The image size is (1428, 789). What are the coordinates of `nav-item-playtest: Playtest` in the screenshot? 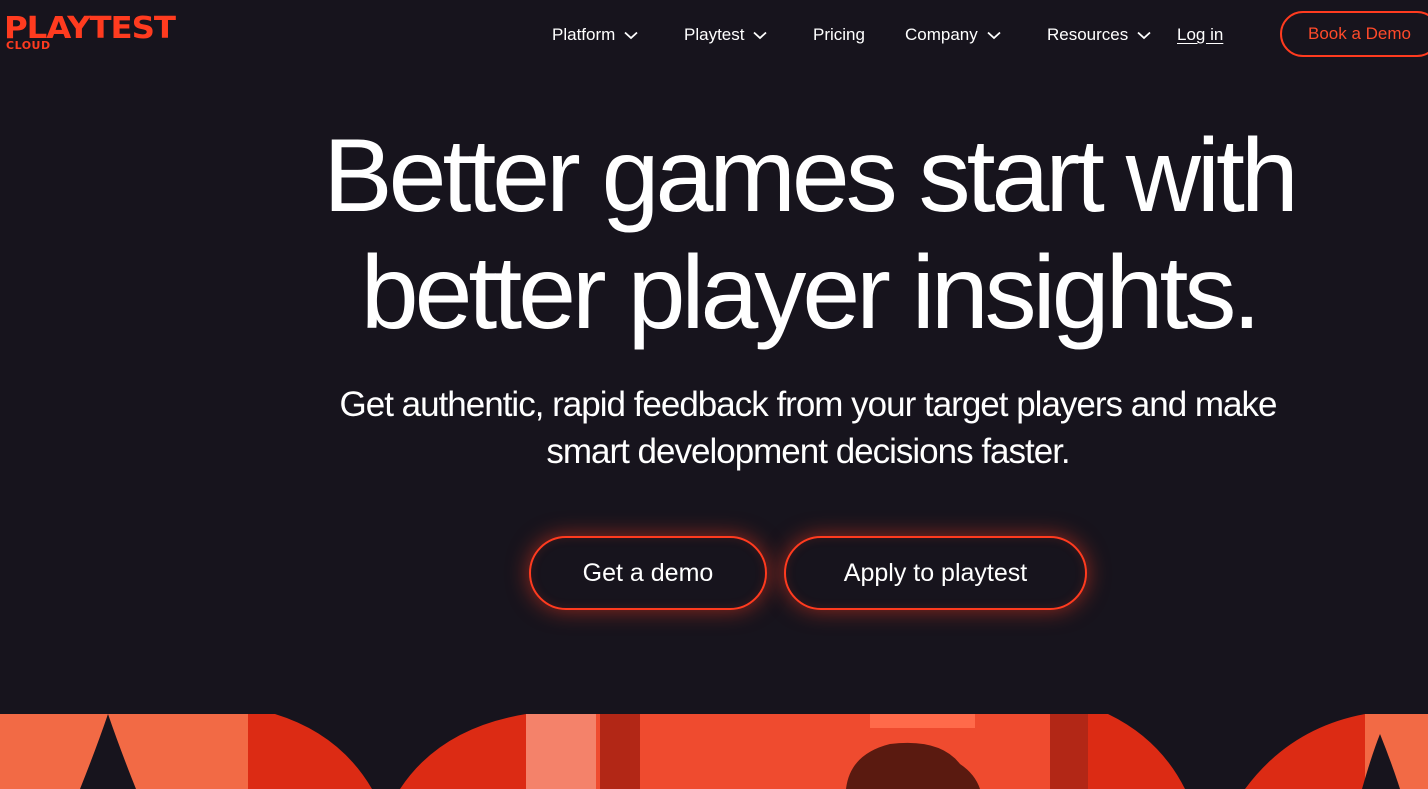 It's located at (726, 35).